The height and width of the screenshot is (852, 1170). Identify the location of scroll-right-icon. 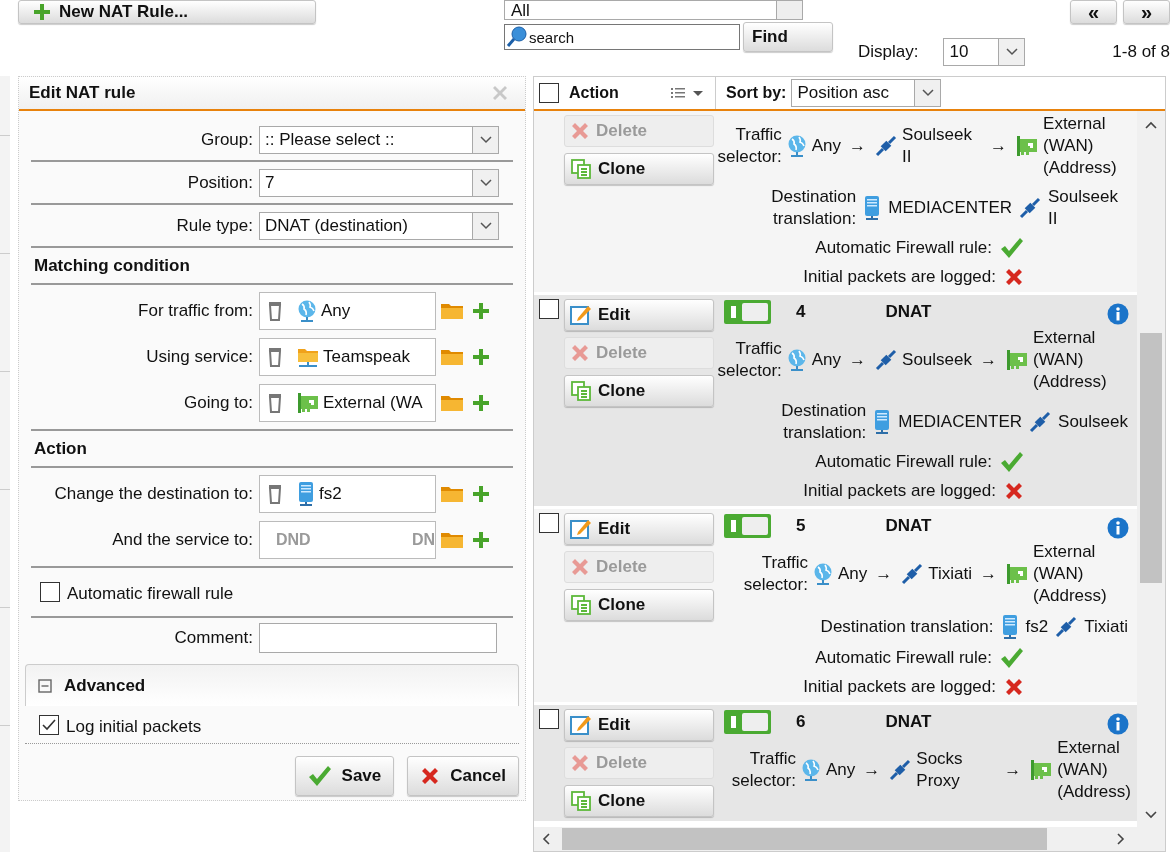
(1121, 839).